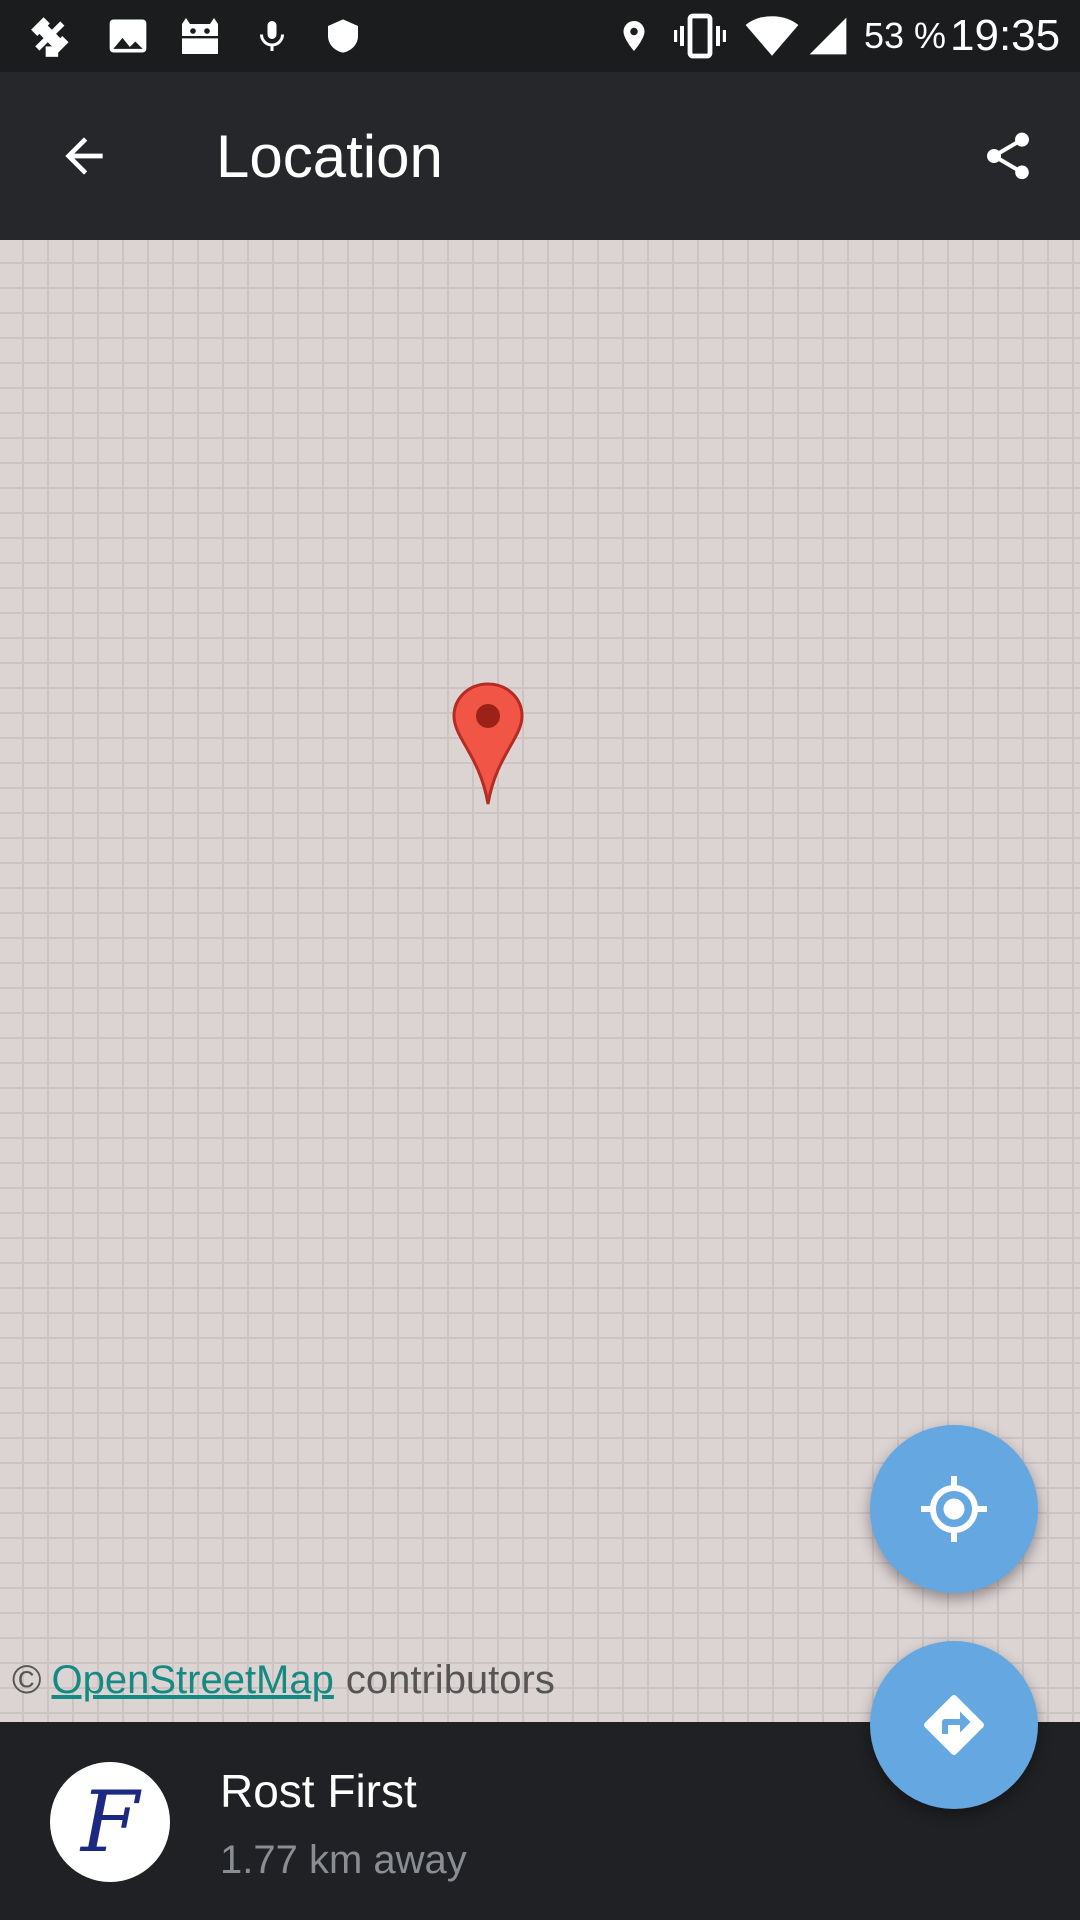 The height and width of the screenshot is (1920, 1080). I want to click on place-distance: 1.77 km away, so click(343, 1860).